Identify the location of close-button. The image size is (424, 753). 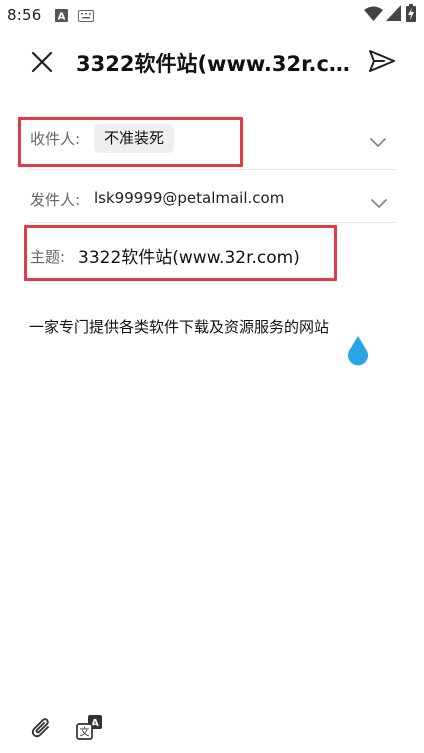
(42, 62).